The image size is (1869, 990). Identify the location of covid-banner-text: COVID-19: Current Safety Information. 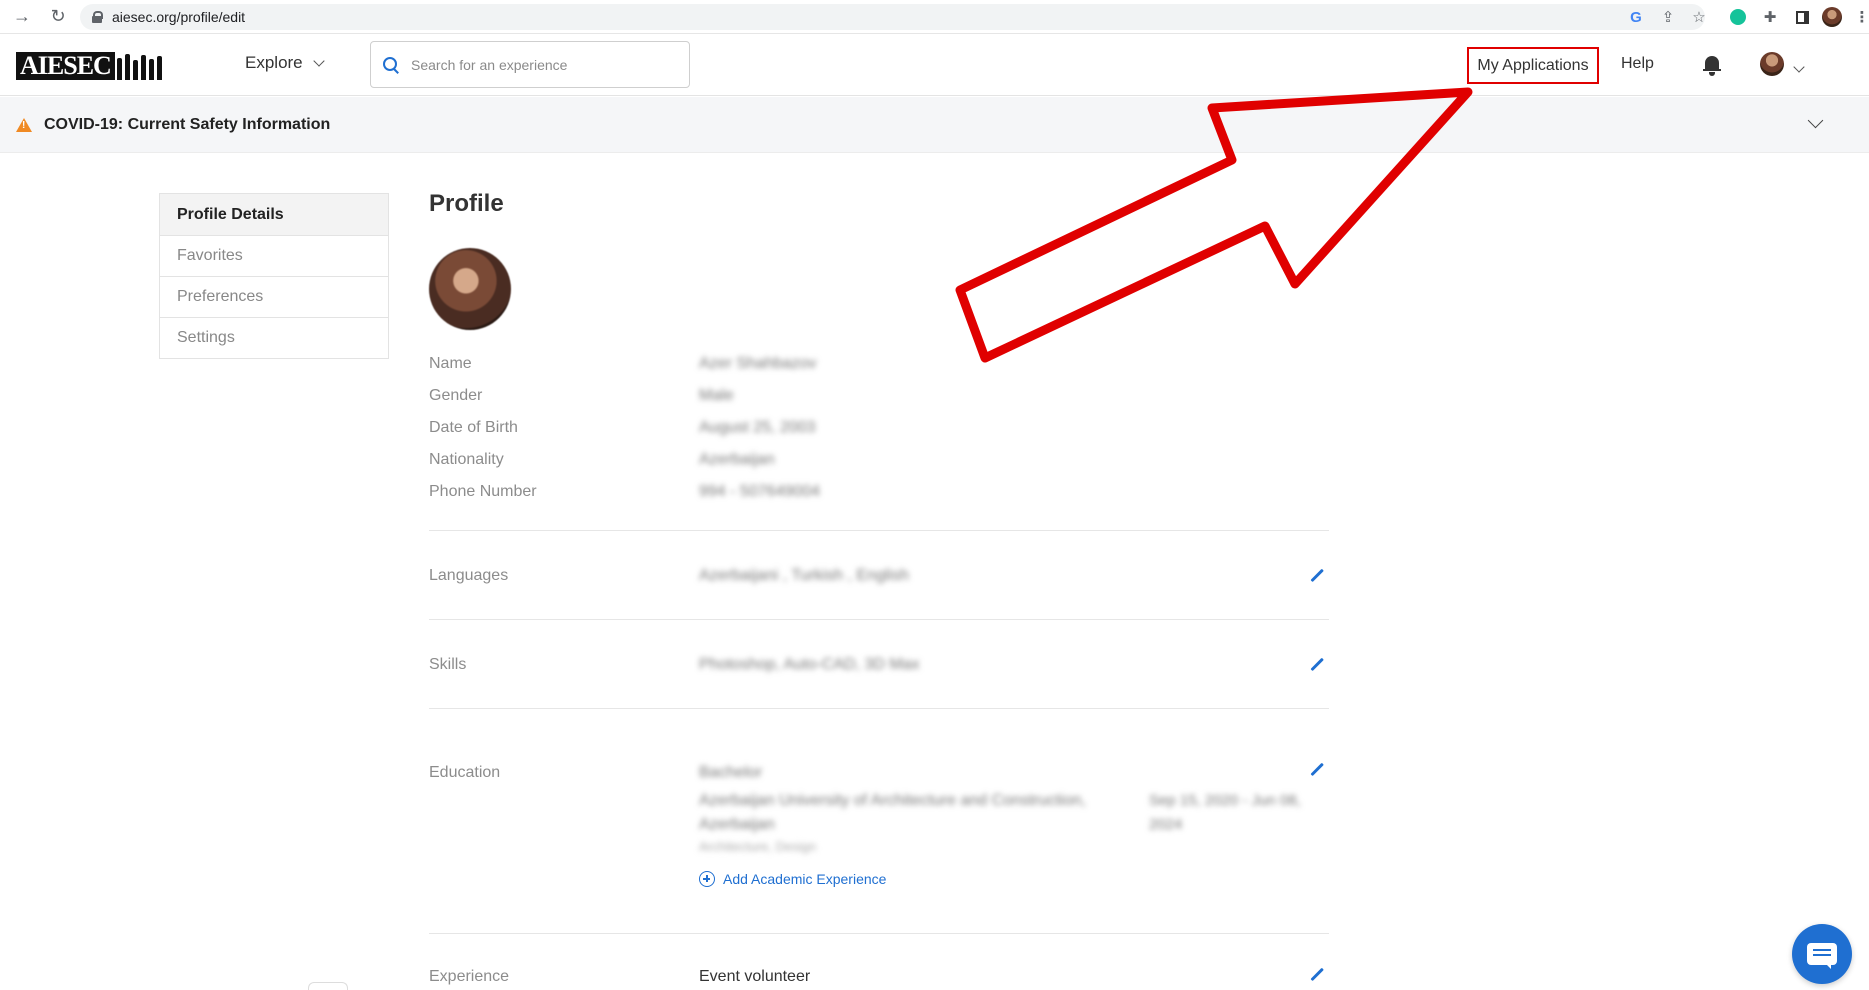
(187, 124).